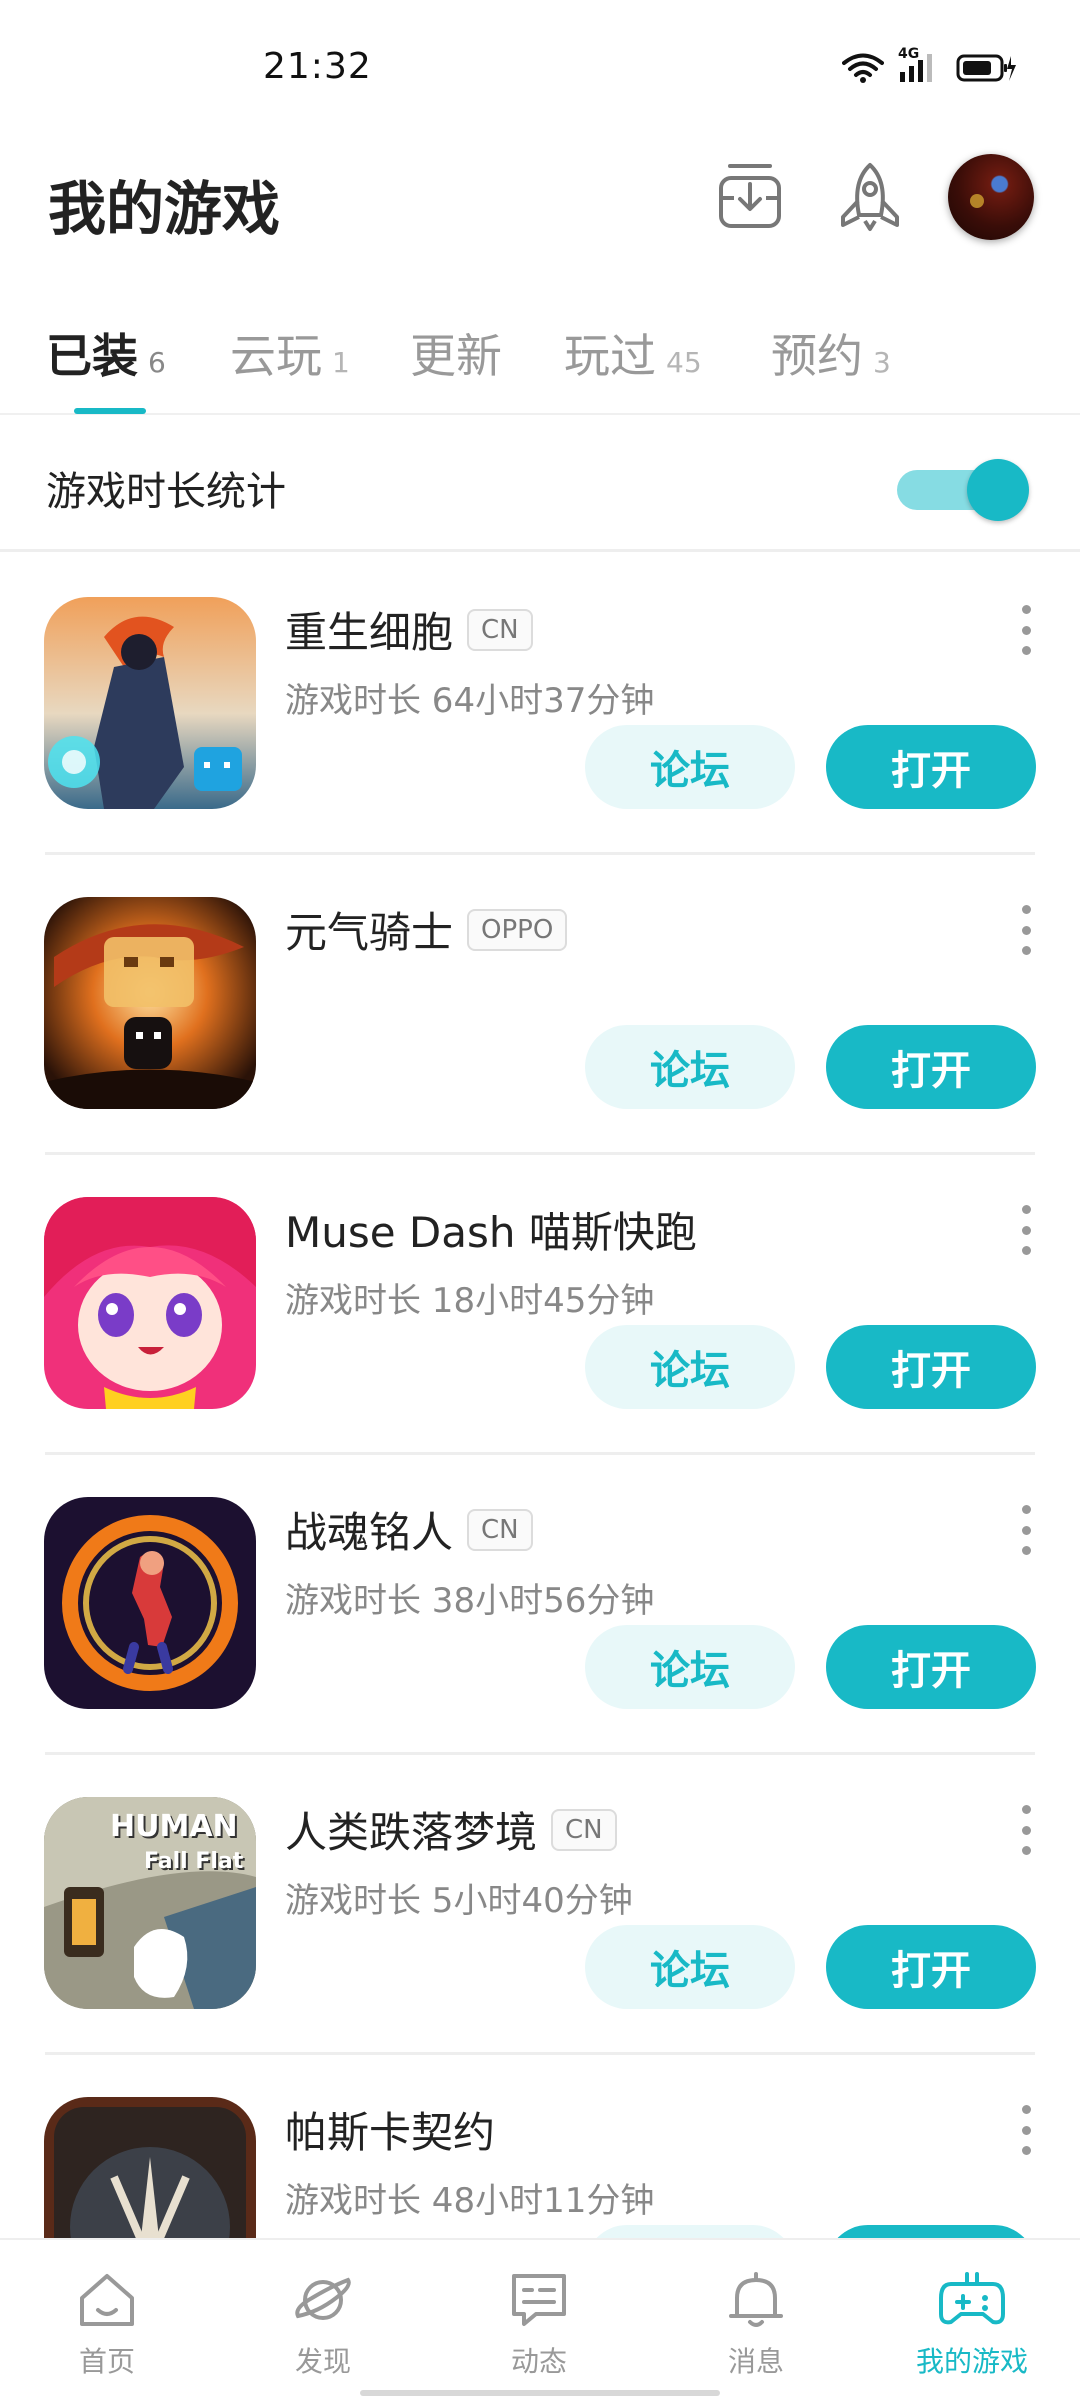 Image resolution: width=1080 pixels, height=2400 pixels. I want to click on game-name: 元气骑士, so click(369, 932).